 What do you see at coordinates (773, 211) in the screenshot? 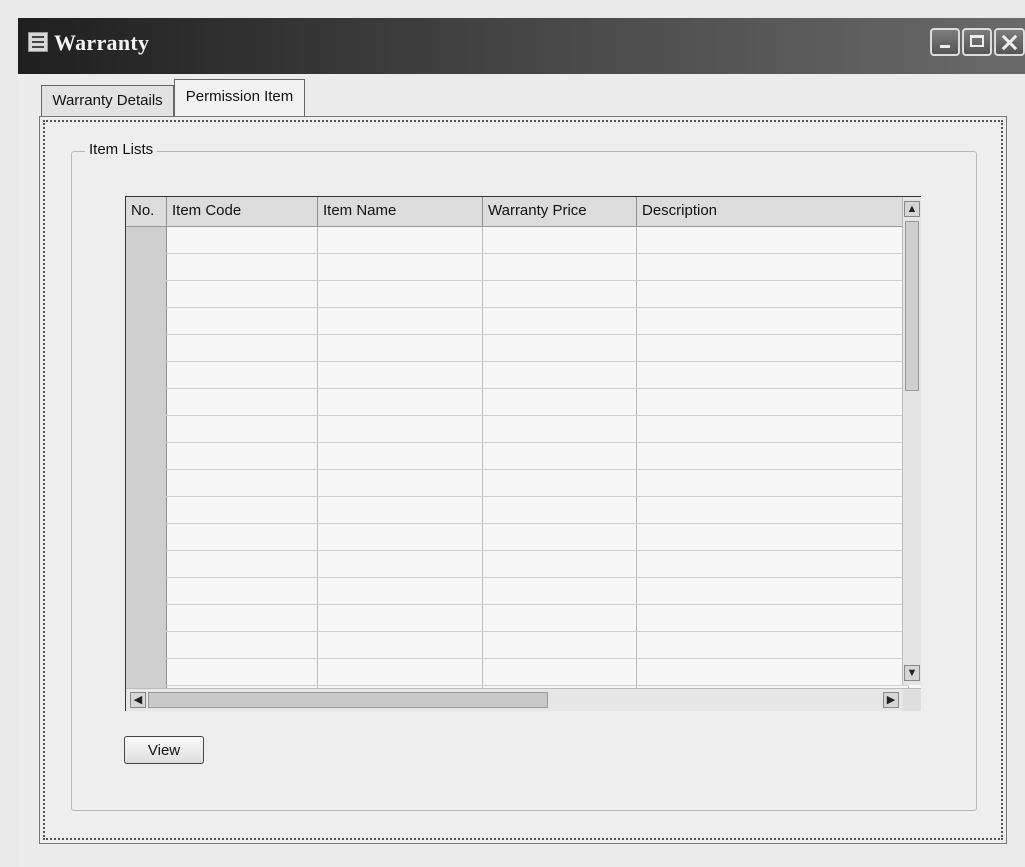
I see `column-header-description: Description` at bounding box center [773, 211].